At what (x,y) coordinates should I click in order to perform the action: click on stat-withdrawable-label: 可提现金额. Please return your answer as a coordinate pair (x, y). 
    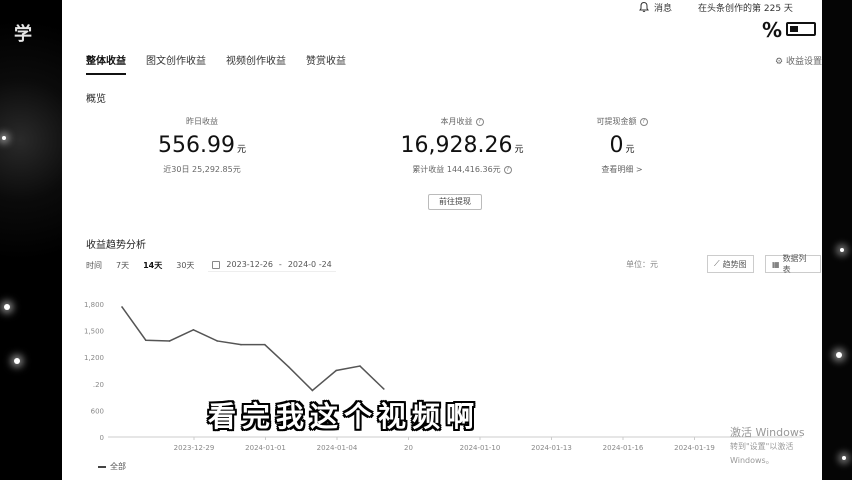
    Looking at the image, I should click on (616, 121).